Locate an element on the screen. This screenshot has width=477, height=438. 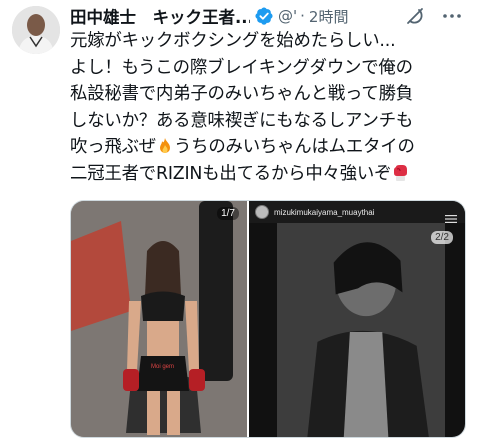
tweet-text-line: 二冠王者でRIZINも出てるから中々強いぞ is located at coordinates (267, 174).